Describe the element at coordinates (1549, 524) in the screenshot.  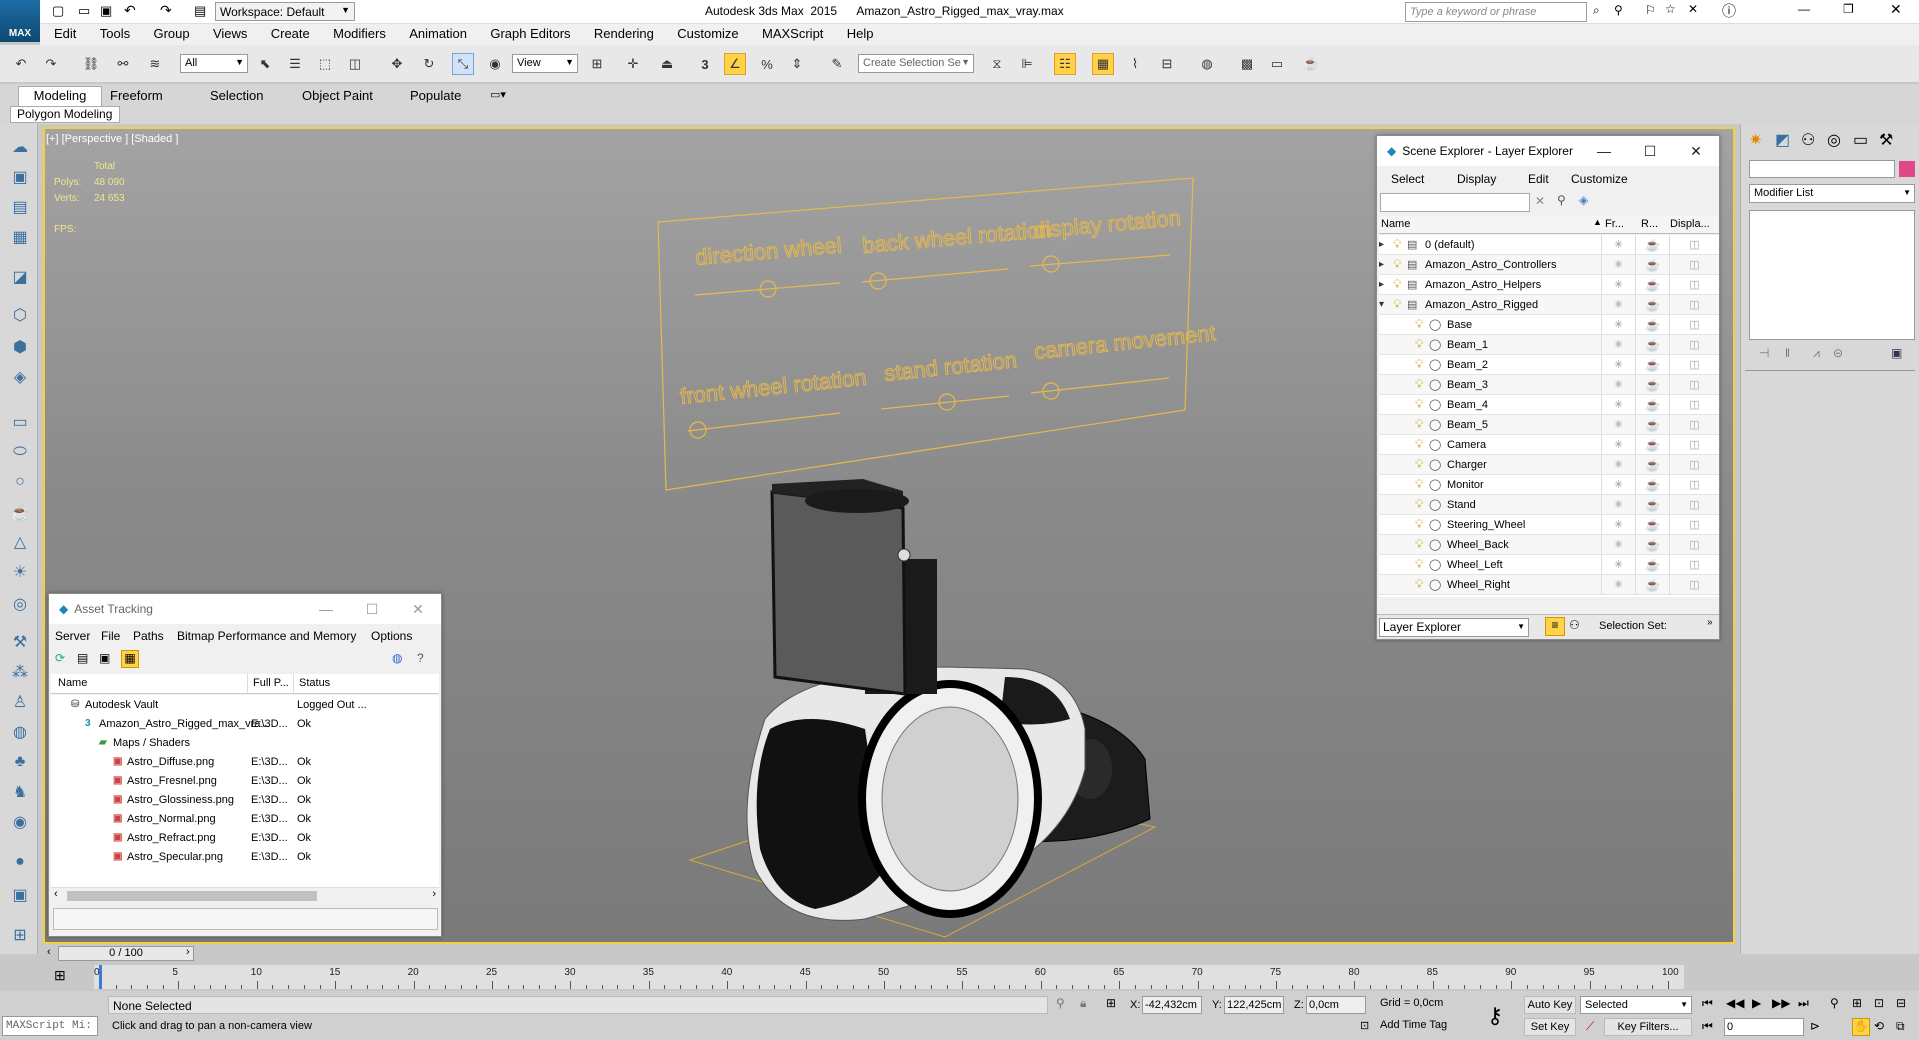
I see `layer-row: 💡︎ ◯ Steering_Wheel ✳ ☕ ◫` at that location.